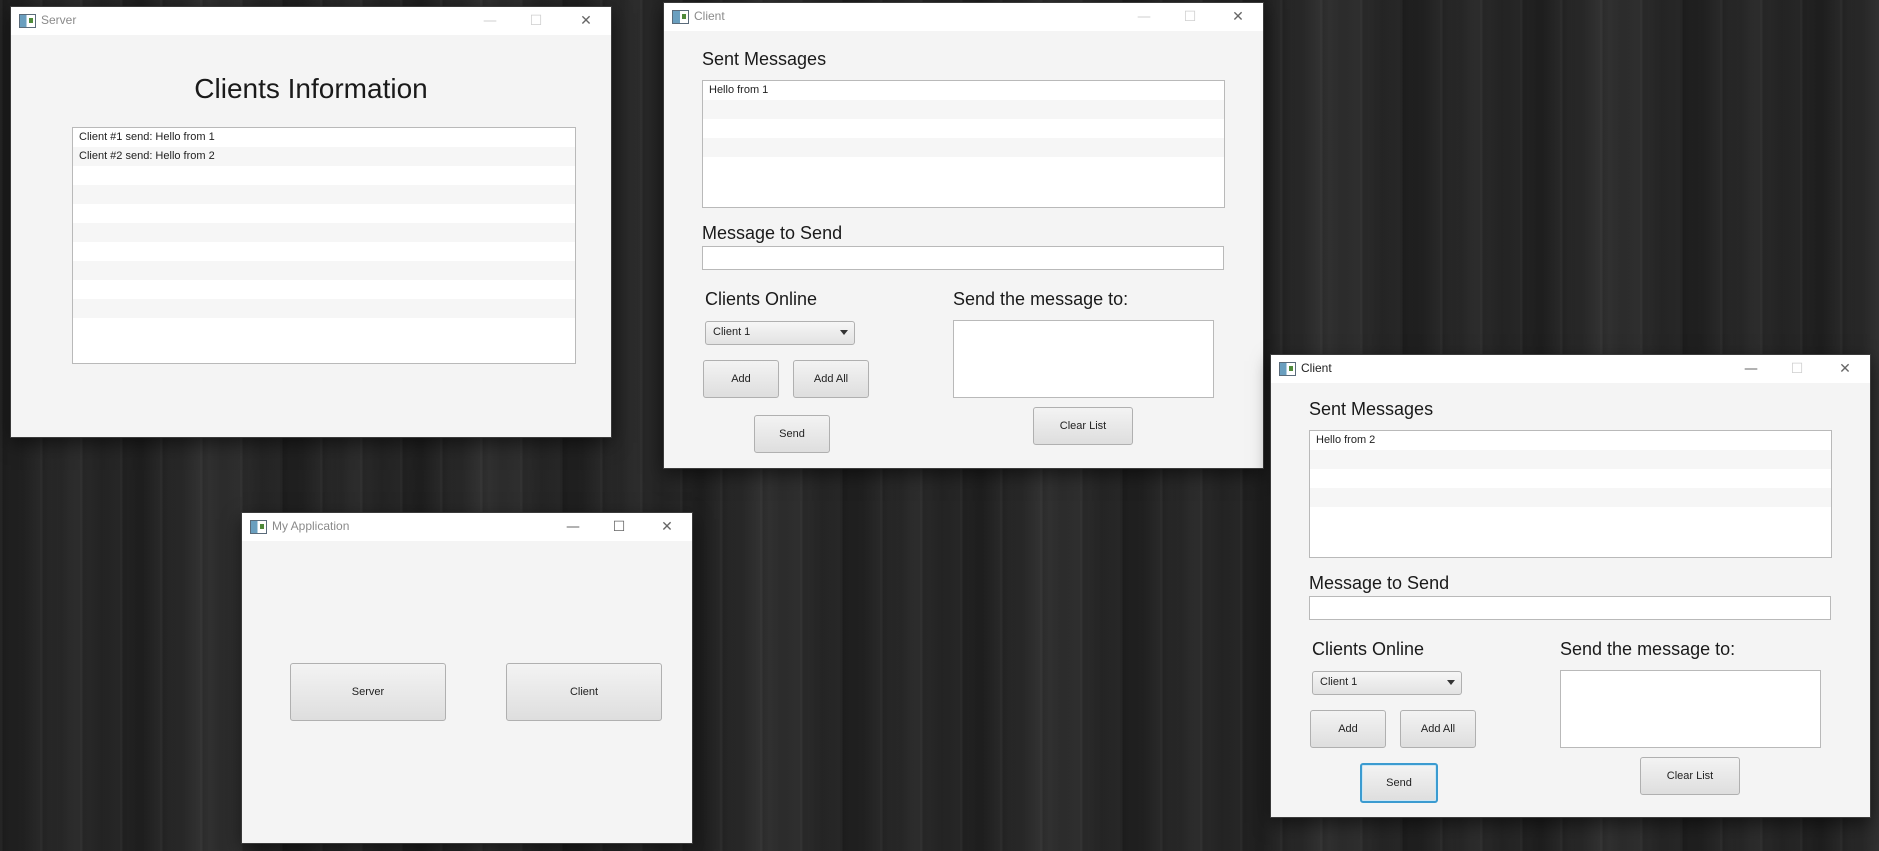  I want to click on server-titlebar: Server — ☐ ✕, so click(311, 21).